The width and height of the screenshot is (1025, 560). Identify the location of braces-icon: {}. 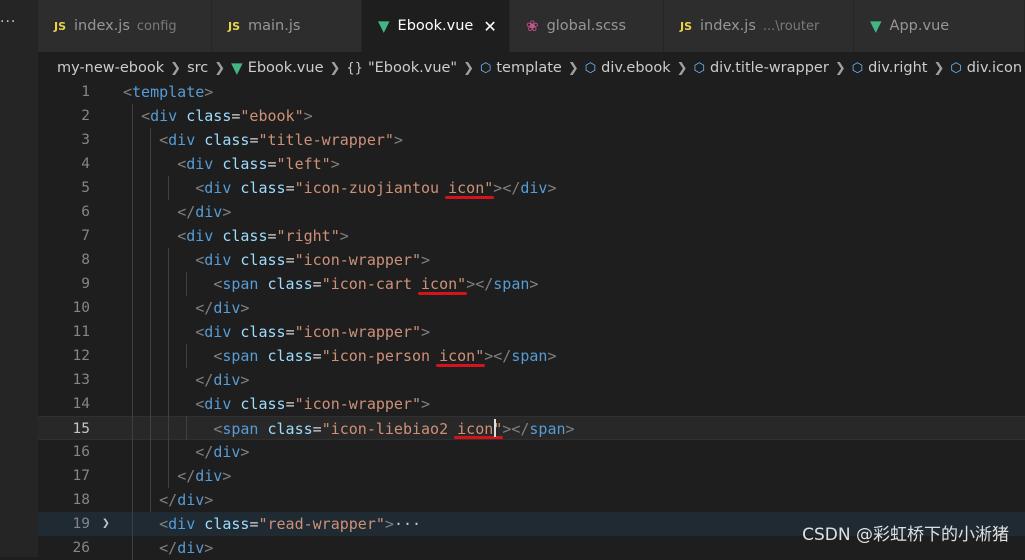
(354, 68).